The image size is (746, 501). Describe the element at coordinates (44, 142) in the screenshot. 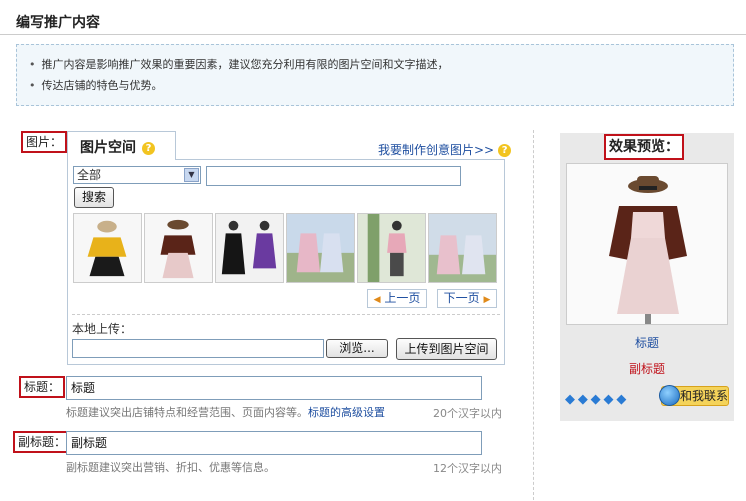

I see `image-label: 图片：` at that location.